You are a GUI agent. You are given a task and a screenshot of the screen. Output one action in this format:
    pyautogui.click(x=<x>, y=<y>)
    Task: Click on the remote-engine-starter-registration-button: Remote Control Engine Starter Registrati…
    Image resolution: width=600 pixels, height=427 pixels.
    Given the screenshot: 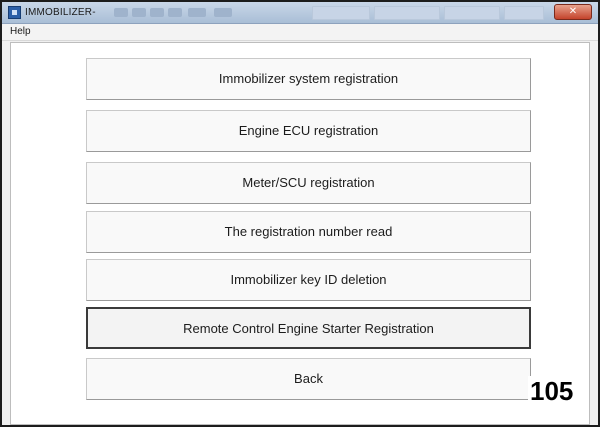 What is the action you would take?
    pyautogui.click(x=308, y=328)
    